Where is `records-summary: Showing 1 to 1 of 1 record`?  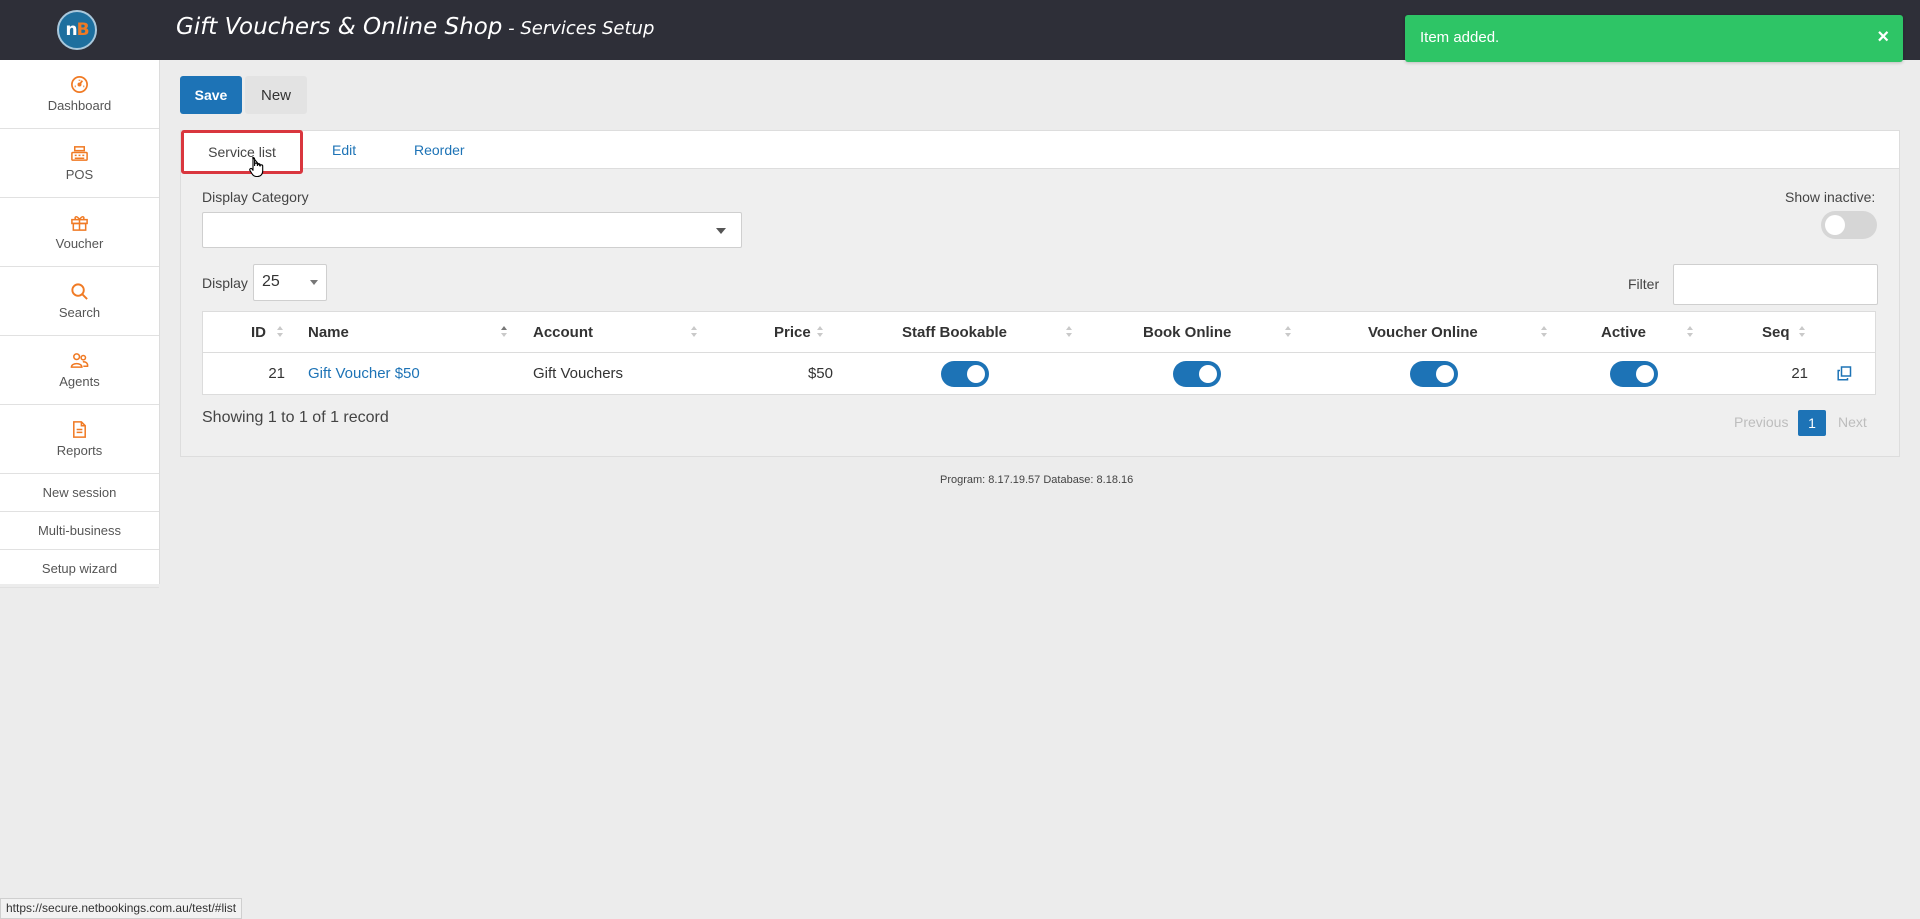 records-summary: Showing 1 to 1 of 1 record is located at coordinates (295, 417).